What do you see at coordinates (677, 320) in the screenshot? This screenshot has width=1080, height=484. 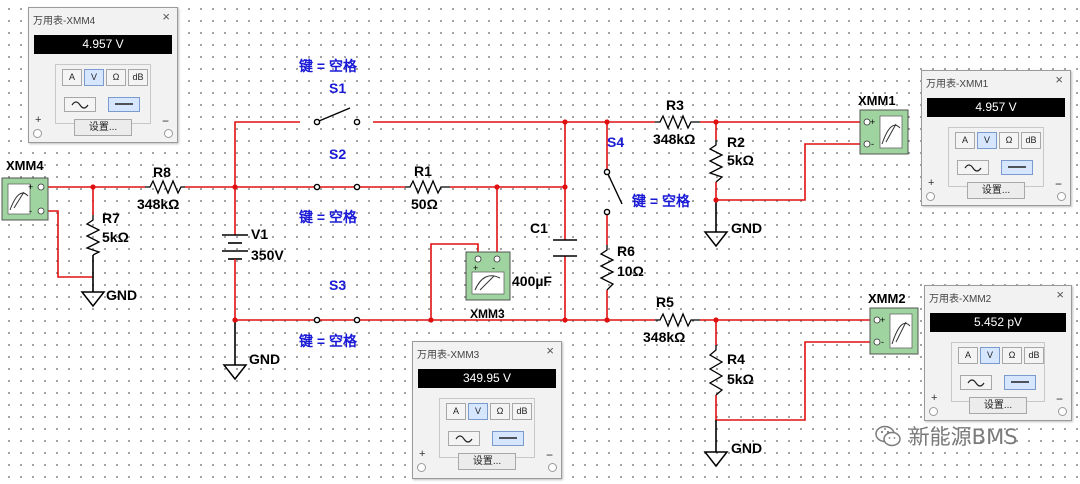 I see `resistor-r5` at bounding box center [677, 320].